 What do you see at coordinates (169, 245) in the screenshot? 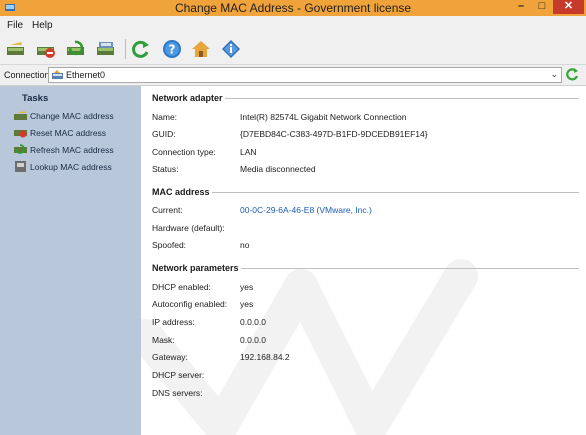
I see `field-label: Spoofed:` at bounding box center [169, 245].